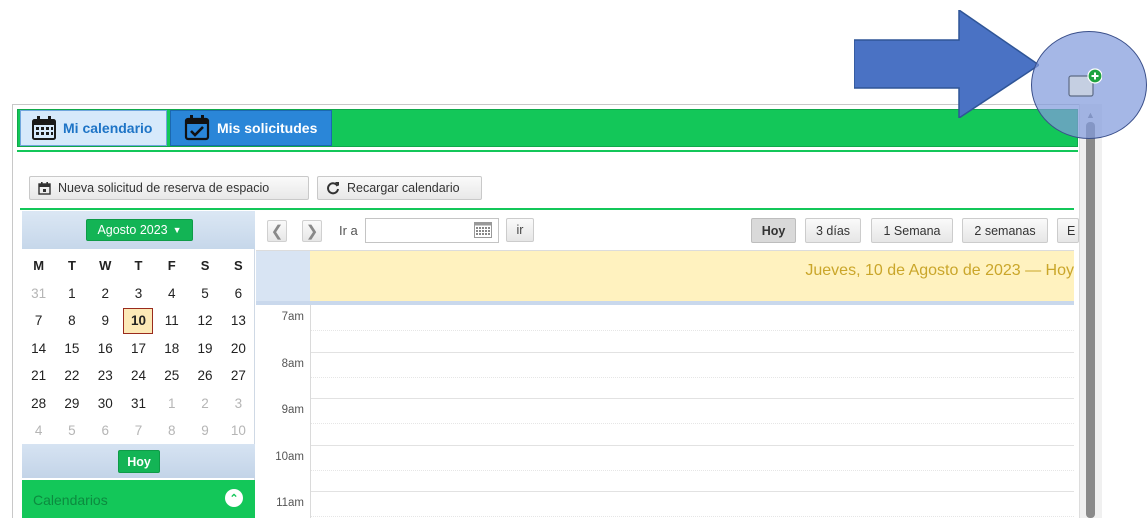 The height and width of the screenshot is (518, 1148). Describe the element at coordinates (520, 230) in the screenshot. I see `go-button: ir` at that location.